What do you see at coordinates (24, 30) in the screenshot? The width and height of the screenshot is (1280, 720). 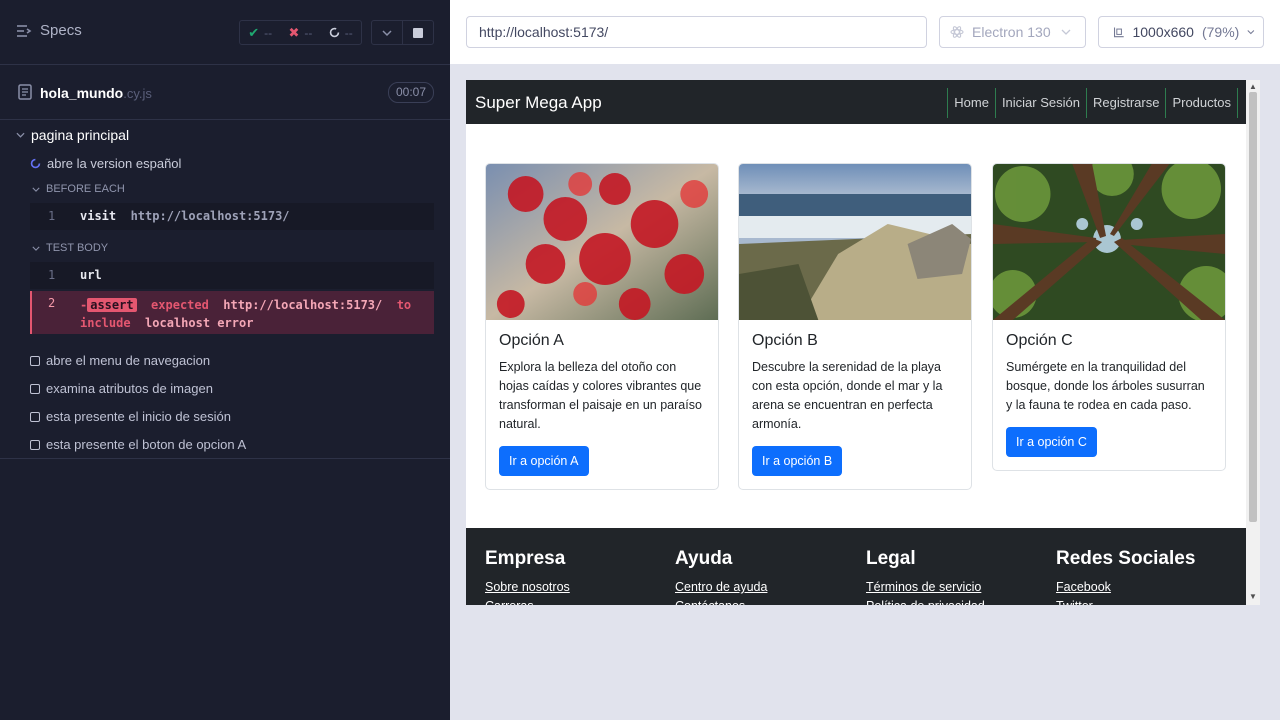 I see `specs-list-icon` at bounding box center [24, 30].